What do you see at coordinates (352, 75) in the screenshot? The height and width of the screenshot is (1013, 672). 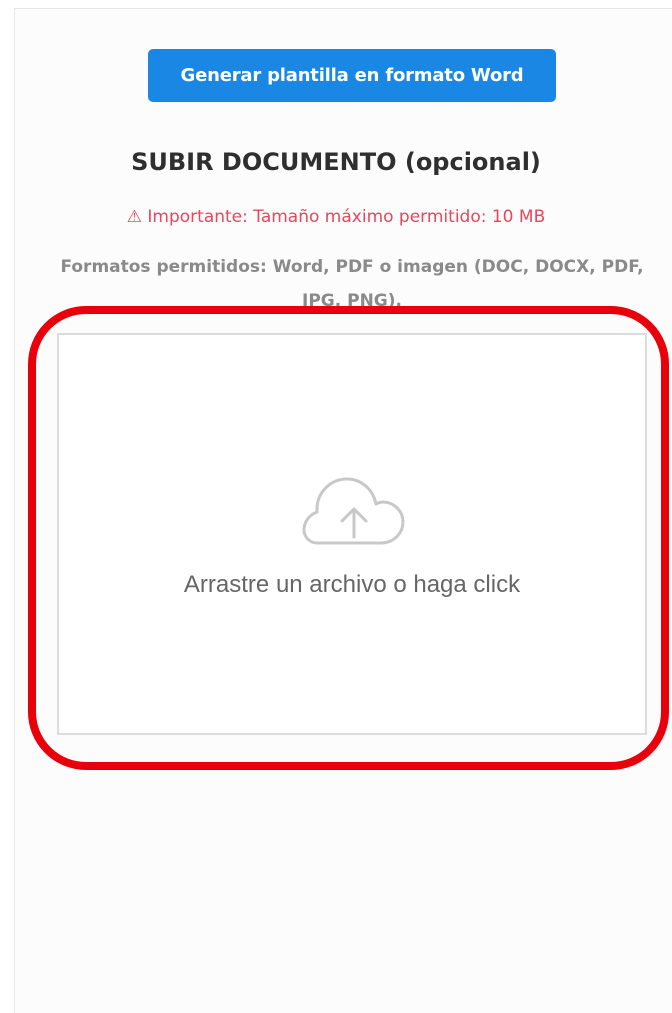 I see `generate-word-template-button: Generar plantilla en formato Word` at bounding box center [352, 75].